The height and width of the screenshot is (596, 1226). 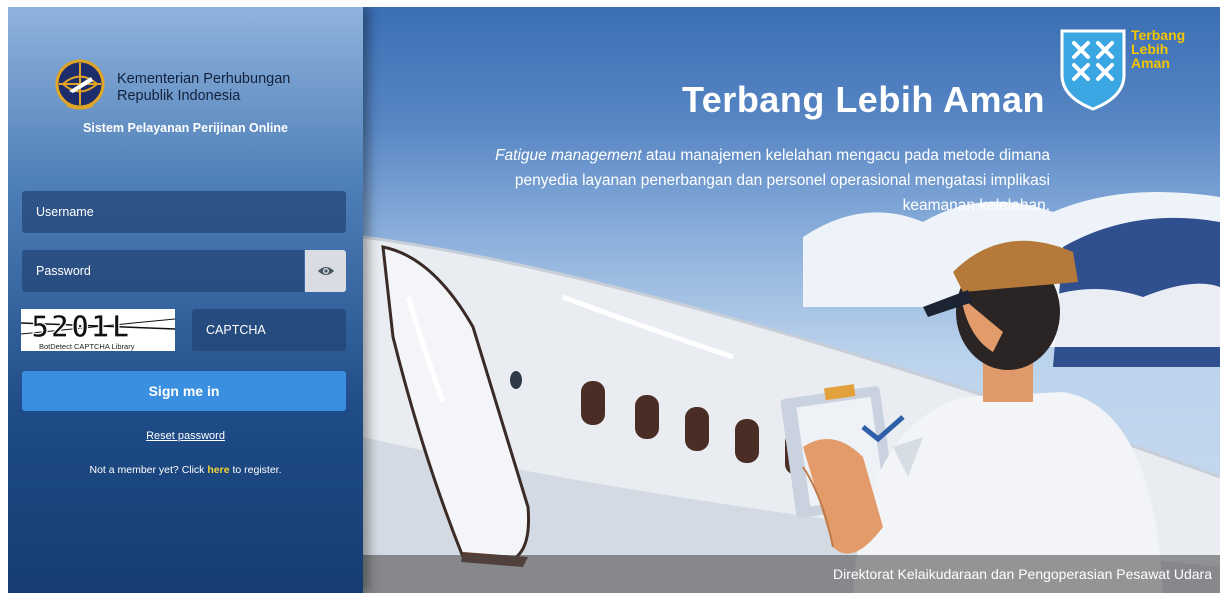 What do you see at coordinates (1150, 63) in the screenshot?
I see `badge-line-3: Aman` at bounding box center [1150, 63].